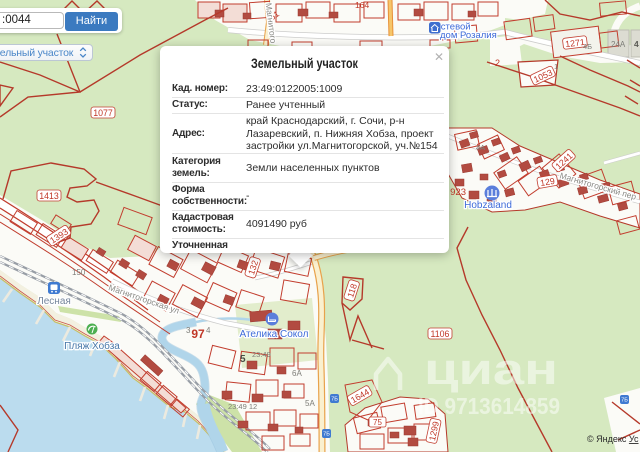  I want to click on svg-text: 3, so click(188, 330).